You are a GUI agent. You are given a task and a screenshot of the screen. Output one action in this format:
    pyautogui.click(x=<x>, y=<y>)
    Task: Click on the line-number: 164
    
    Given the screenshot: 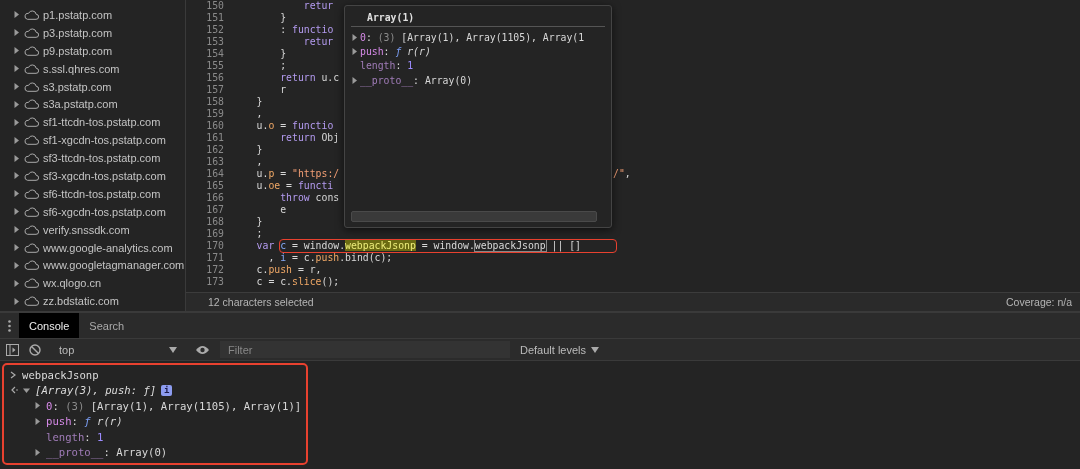 What is the action you would take?
    pyautogui.click(x=214, y=174)
    